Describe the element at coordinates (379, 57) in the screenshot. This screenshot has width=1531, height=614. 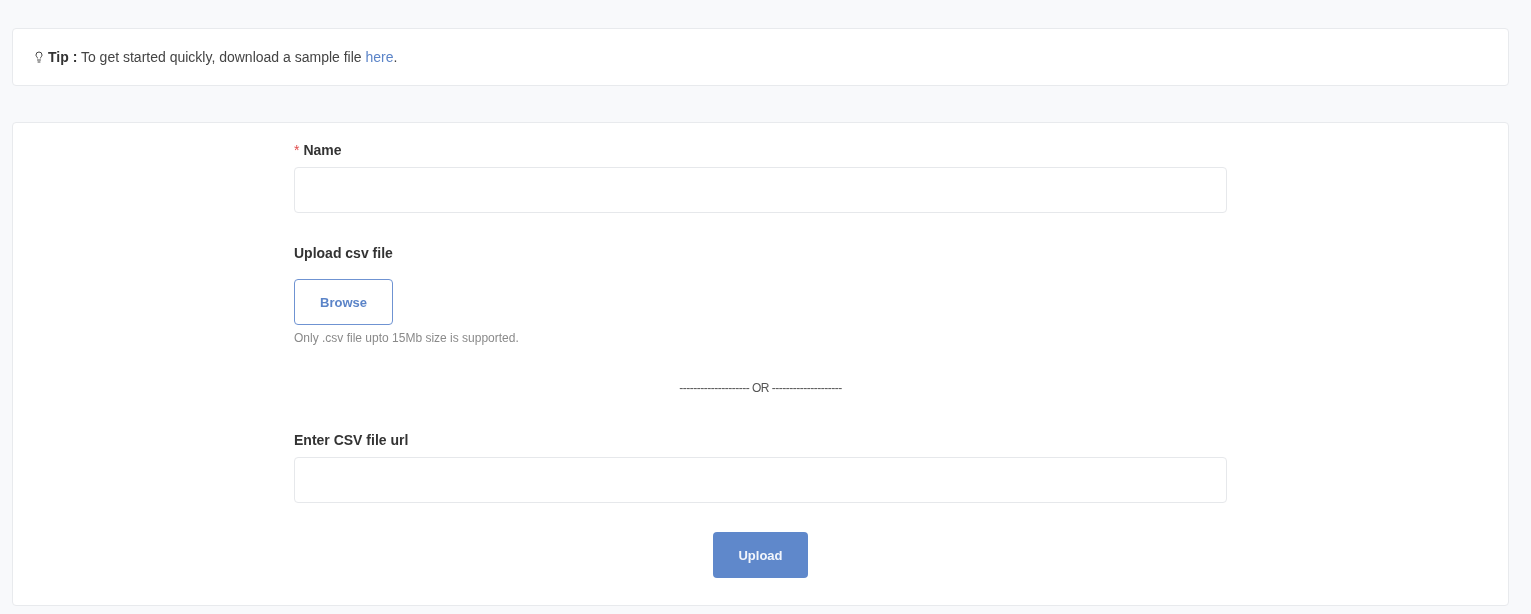
I see `sample-file-link: here` at that location.